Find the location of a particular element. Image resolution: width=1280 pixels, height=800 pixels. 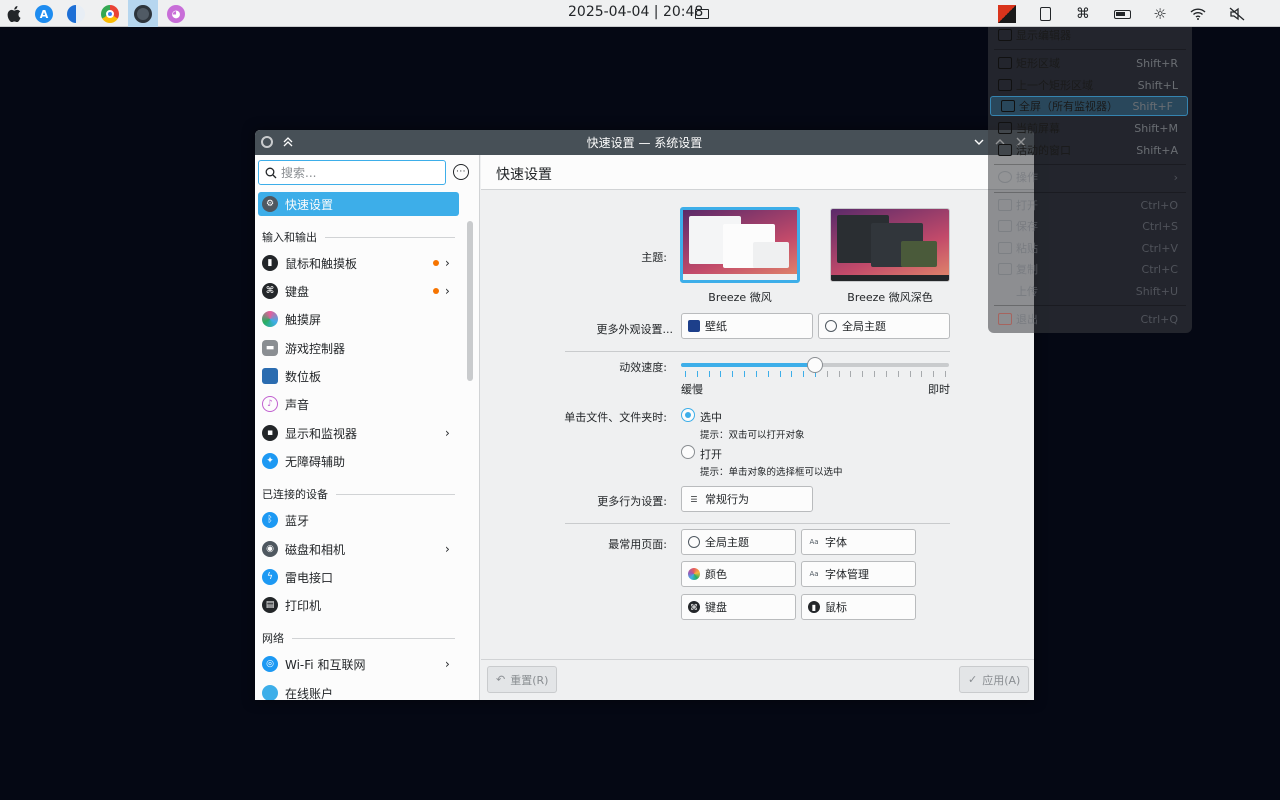

sidebar-item-sound: ♪ 声音 is located at coordinates (358, 404).